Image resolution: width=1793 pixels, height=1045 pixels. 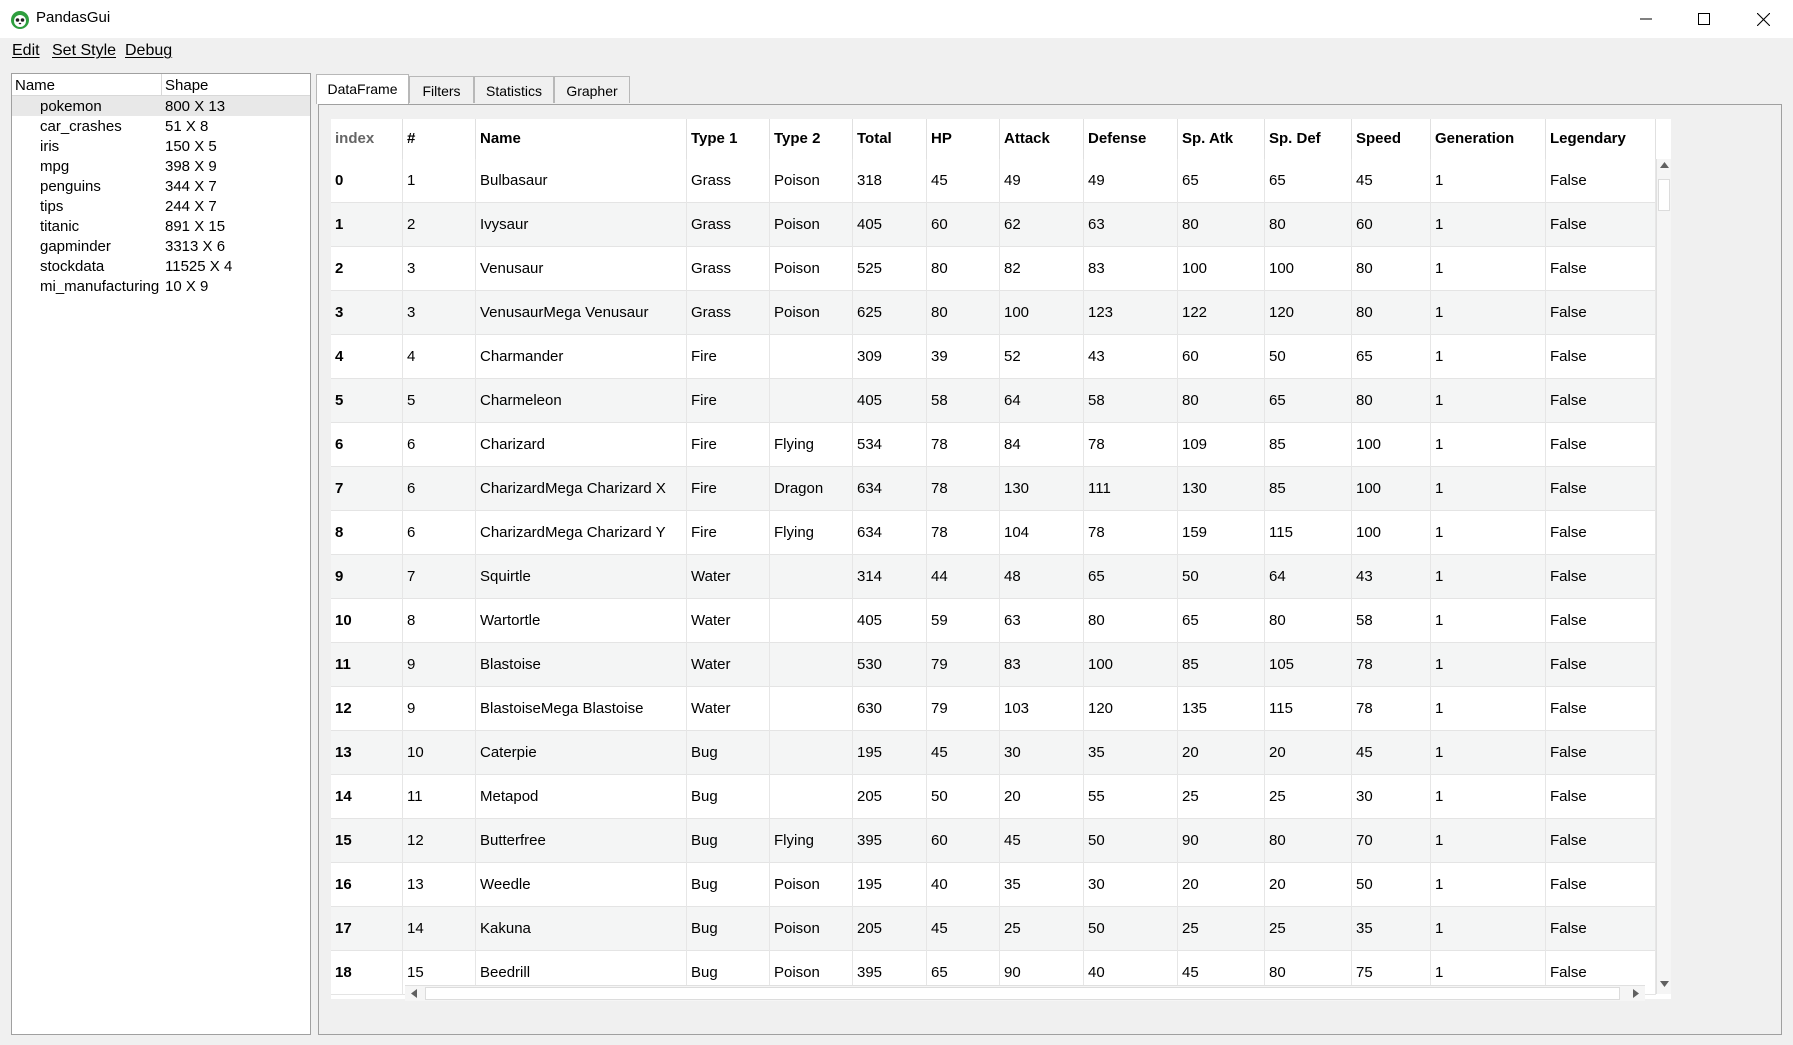 What do you see at coordinates (963, 577) in the screenshot?
I see `table-cell: 44` at bounding box center [963, 577].